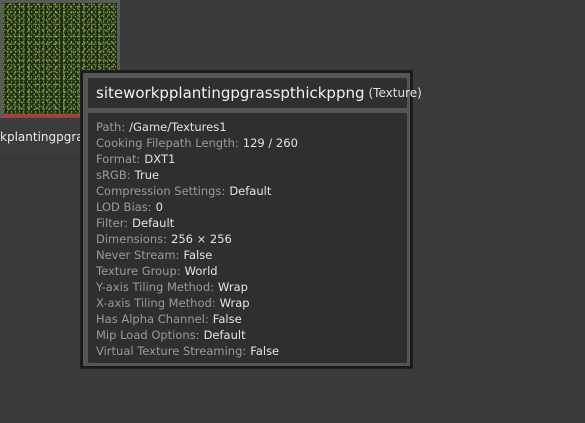 The height and width of the screenshot is (423, 585). Describe the element at coordinates (160, 159) in the screenshot. I see `property-value: DXT1` at that location.